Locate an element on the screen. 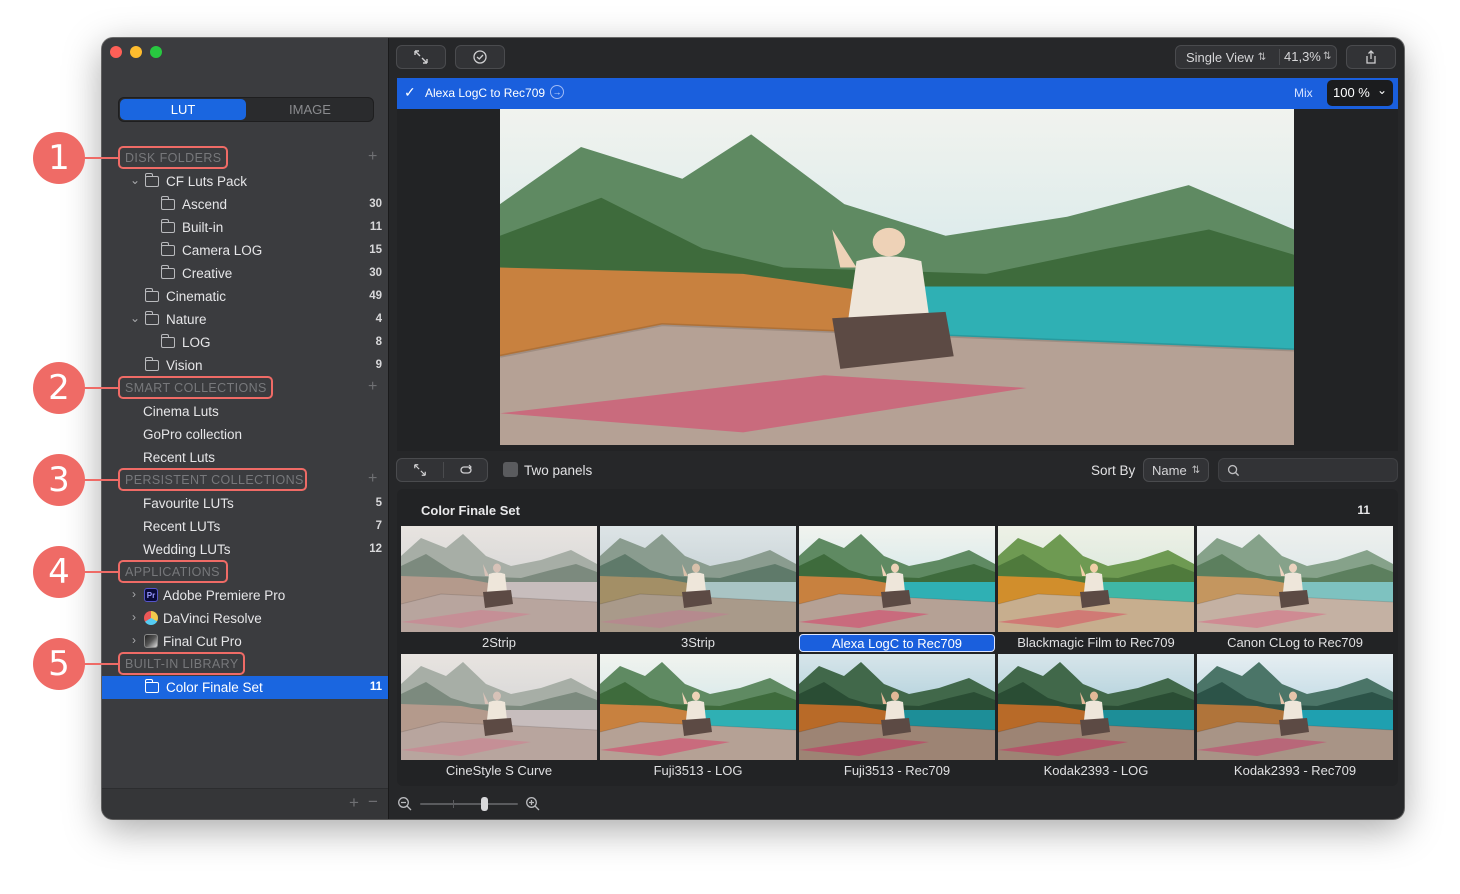 The image size is (1460, 894). sidebar-item-wedding-luts: Wedding LUTs 12 is located at coordinates (245, 549).